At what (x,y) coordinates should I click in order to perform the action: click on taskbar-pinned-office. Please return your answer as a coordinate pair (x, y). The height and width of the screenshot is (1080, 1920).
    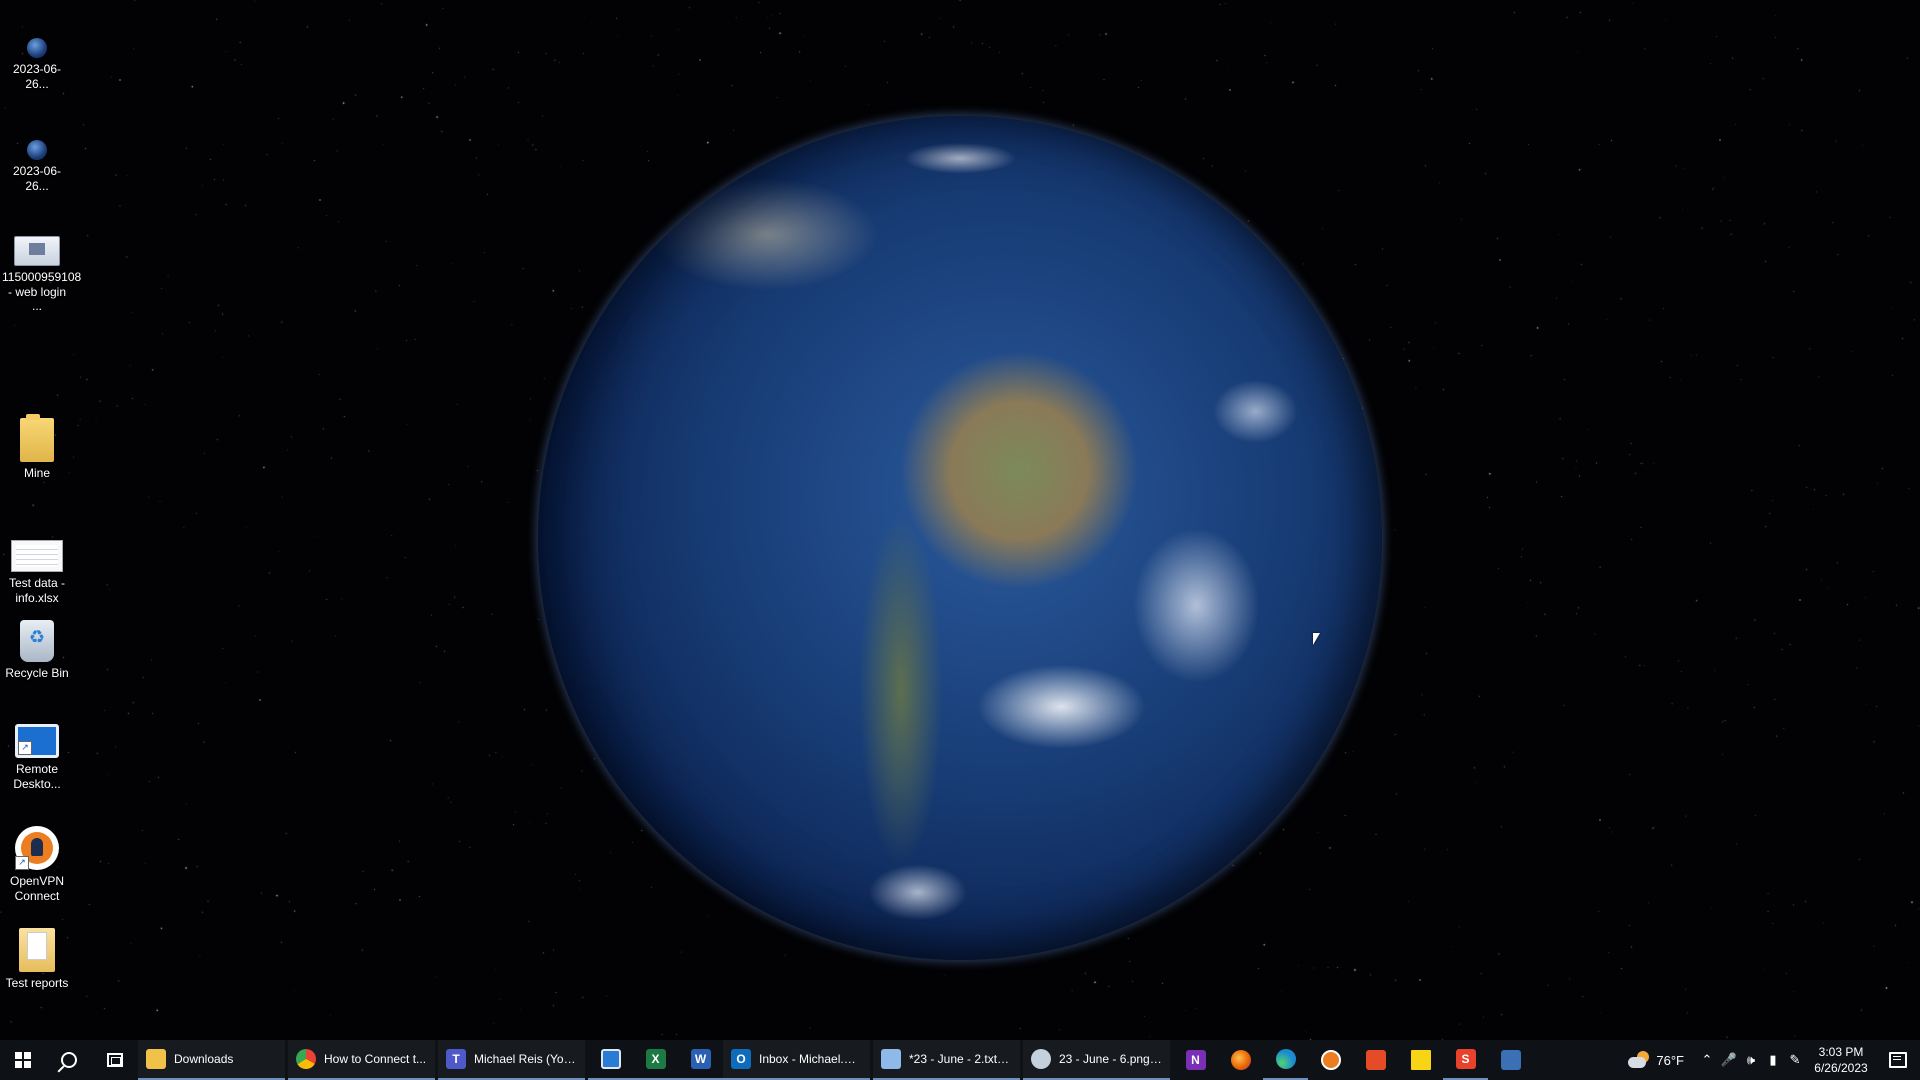
    Looking at the image, I should click on (1375, 1060).